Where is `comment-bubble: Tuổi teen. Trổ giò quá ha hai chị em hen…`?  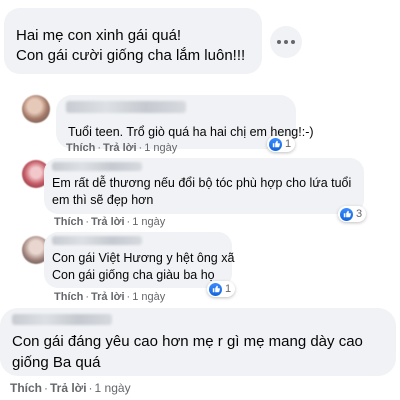
comment-bubble: Tuổi teen. Trổ giò quá ha hai chị em hen… is located at coordinates (185, 122).